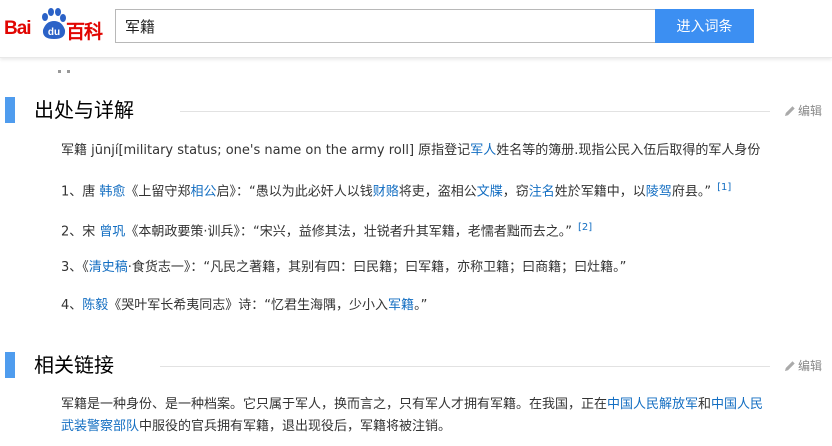  Describe the element at coordinates (600, 192) in the screenshot. I see `item-text: 姓於军籍中，以` at that location.